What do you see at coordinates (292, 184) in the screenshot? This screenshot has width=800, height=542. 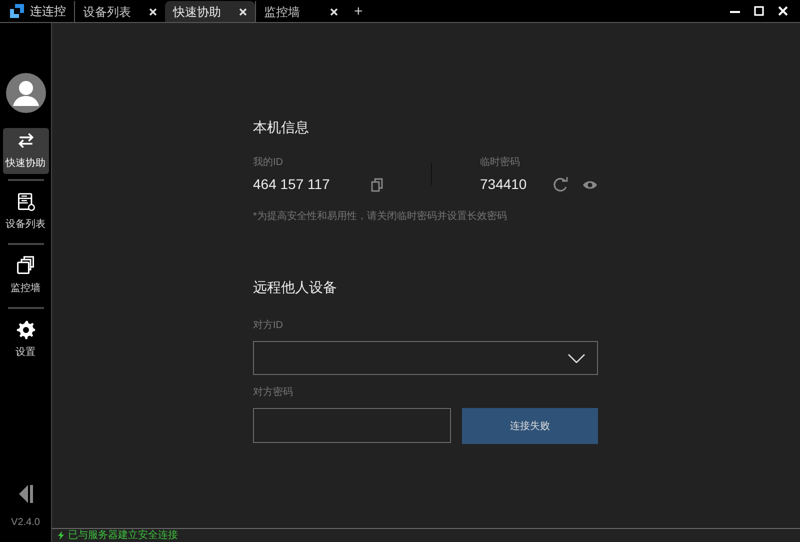 I see `my-id-value: 464 157 117` at bounding box center [292, 184].